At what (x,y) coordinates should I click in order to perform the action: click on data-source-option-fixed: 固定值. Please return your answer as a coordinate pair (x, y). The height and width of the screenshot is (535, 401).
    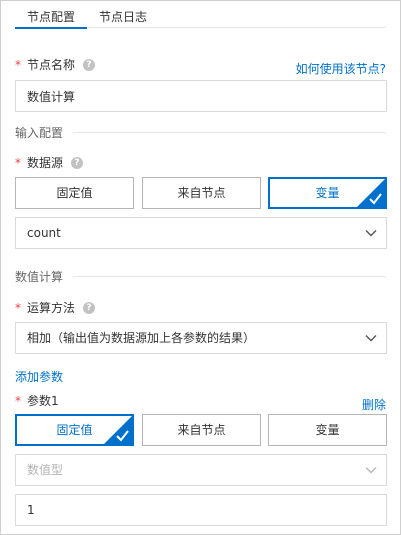
    Looking at the image, I should click on (74, 193).